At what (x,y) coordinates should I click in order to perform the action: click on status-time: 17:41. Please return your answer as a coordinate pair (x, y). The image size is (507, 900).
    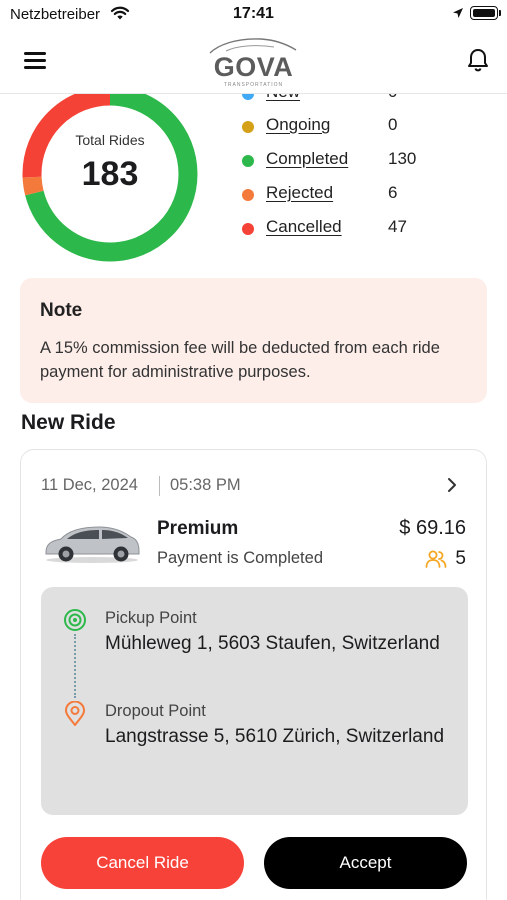
    Looking at the image, I should click on (253, 13).